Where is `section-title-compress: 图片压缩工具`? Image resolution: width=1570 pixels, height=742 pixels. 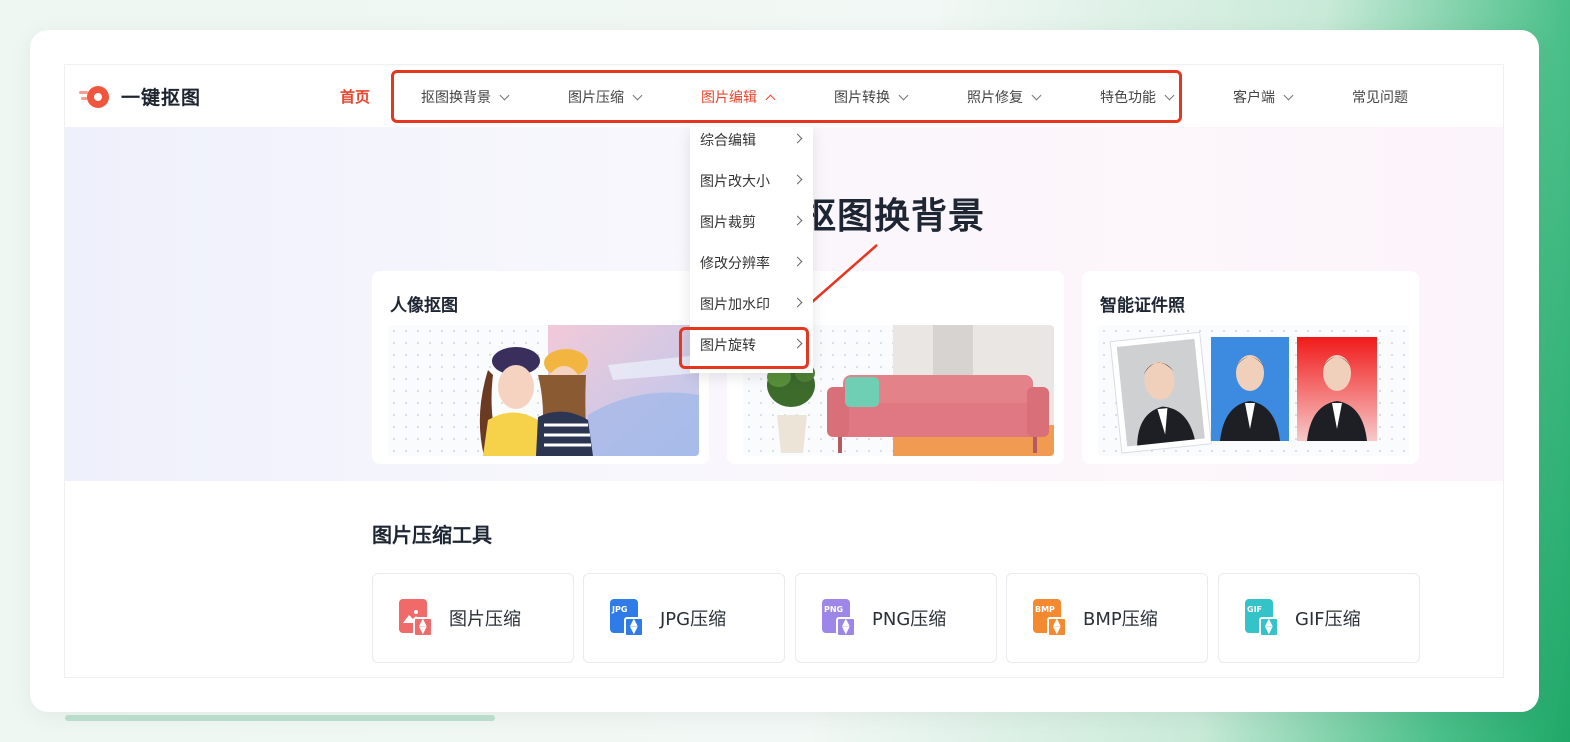
section-title-compress: 图片压缩工具 is located at coordinates (432, 535).